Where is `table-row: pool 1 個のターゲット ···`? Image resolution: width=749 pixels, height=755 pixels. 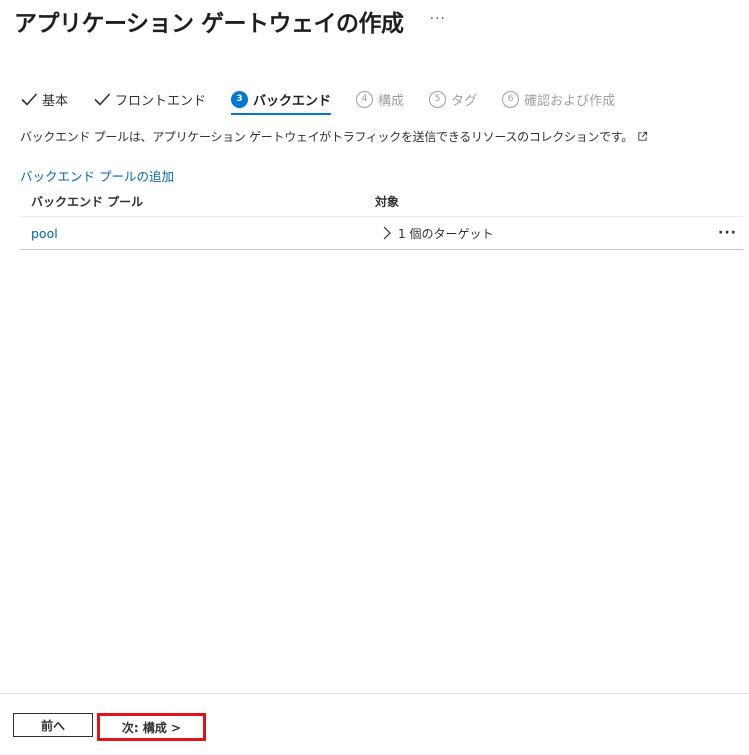 table-row: pool 1 個のターゲット ··· is located at coordinates (381, 233).